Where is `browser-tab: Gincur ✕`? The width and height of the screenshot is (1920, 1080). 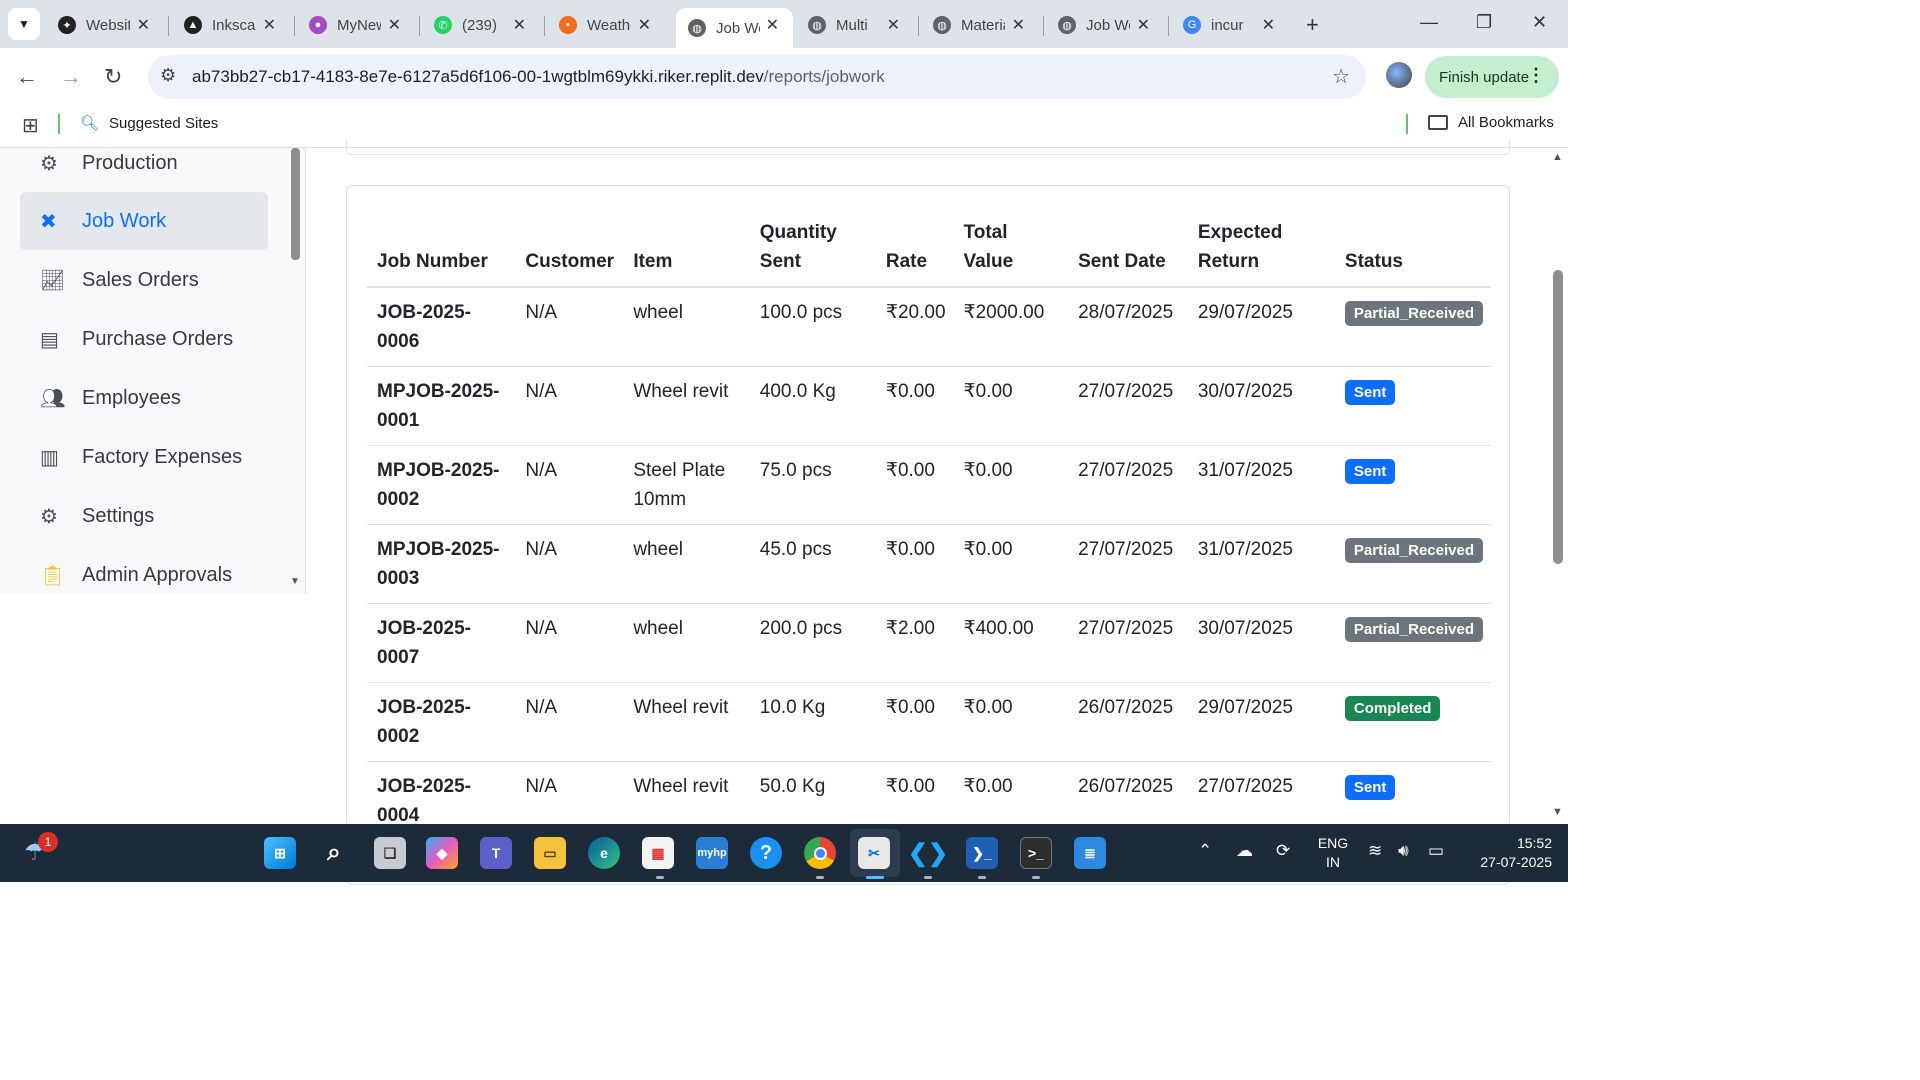 browser-tab: Gincur ✕ is located at coordinates (1230, 25).